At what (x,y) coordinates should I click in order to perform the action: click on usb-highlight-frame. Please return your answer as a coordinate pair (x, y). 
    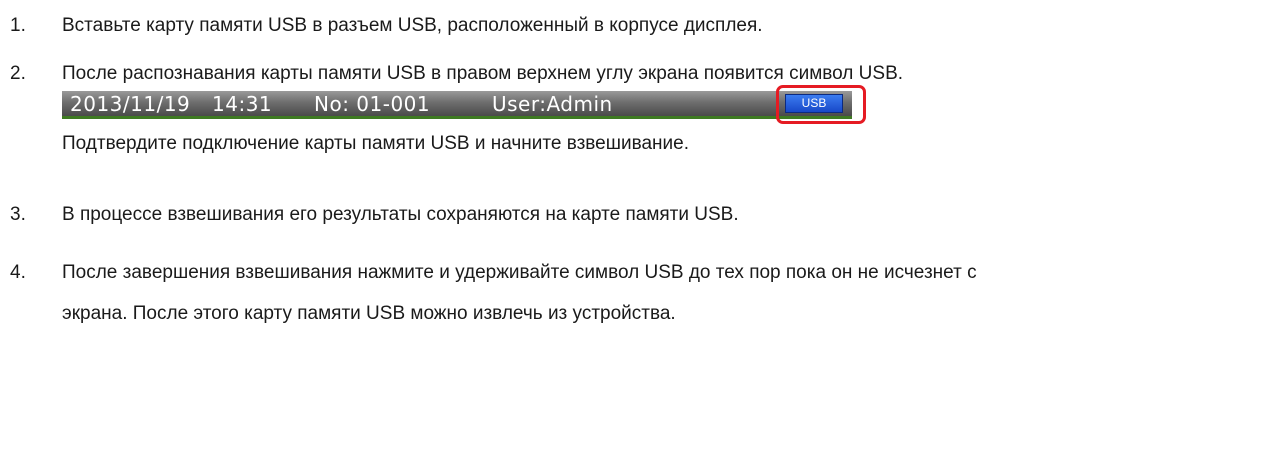
    Looking at the image, I should click on (821, 104).